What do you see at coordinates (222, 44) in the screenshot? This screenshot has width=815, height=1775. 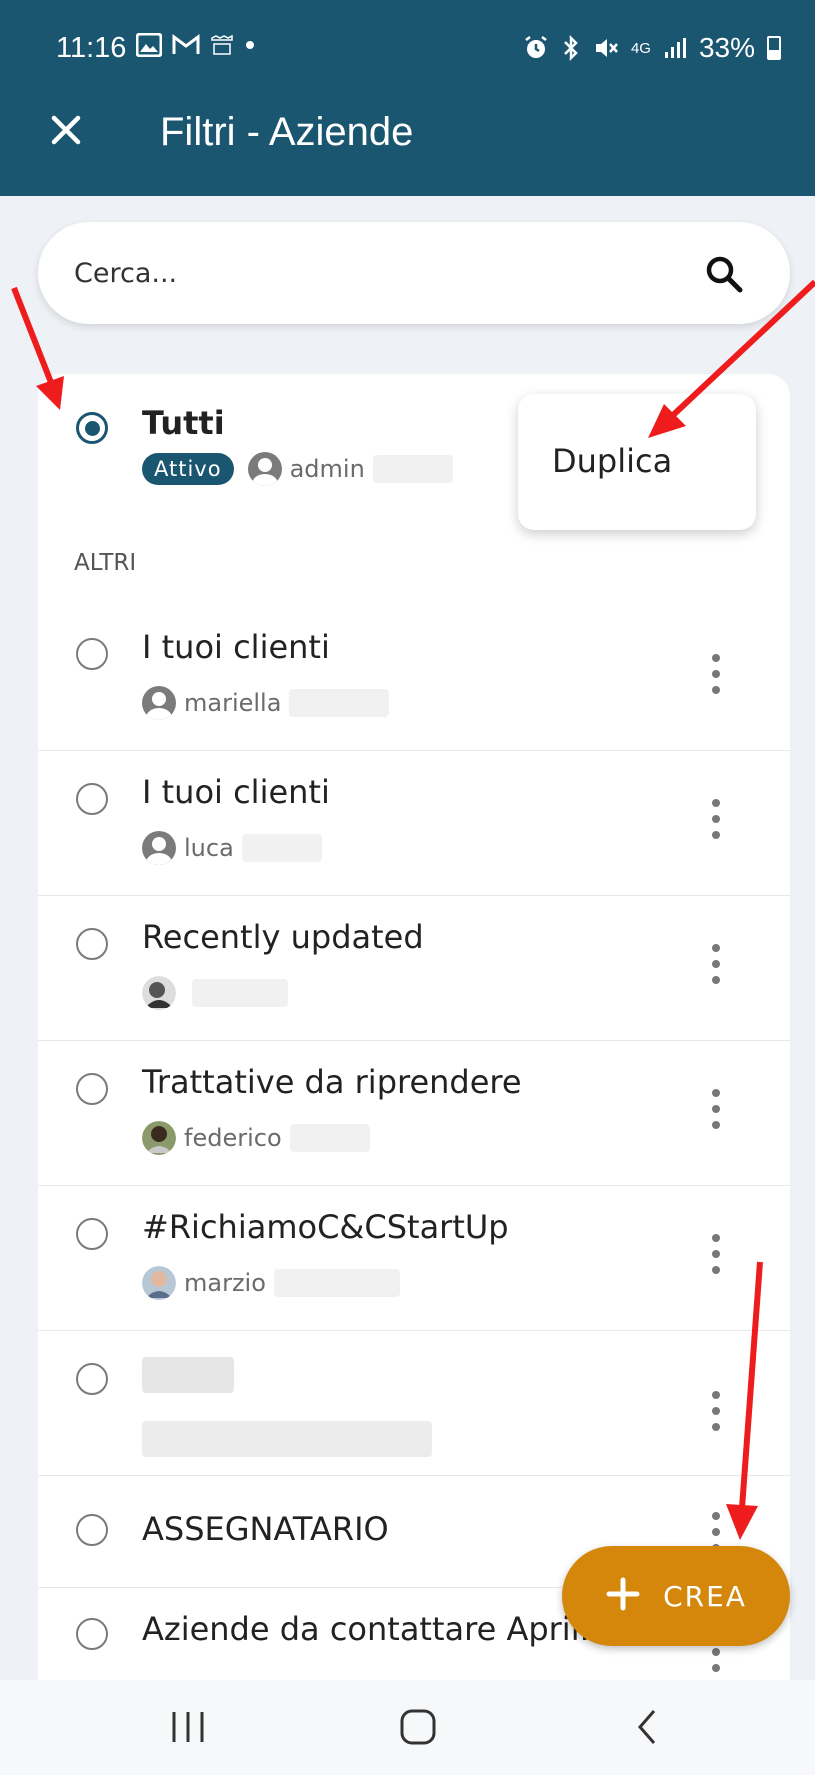 I see `app-notification-icon` at bounding box center [222, 44].